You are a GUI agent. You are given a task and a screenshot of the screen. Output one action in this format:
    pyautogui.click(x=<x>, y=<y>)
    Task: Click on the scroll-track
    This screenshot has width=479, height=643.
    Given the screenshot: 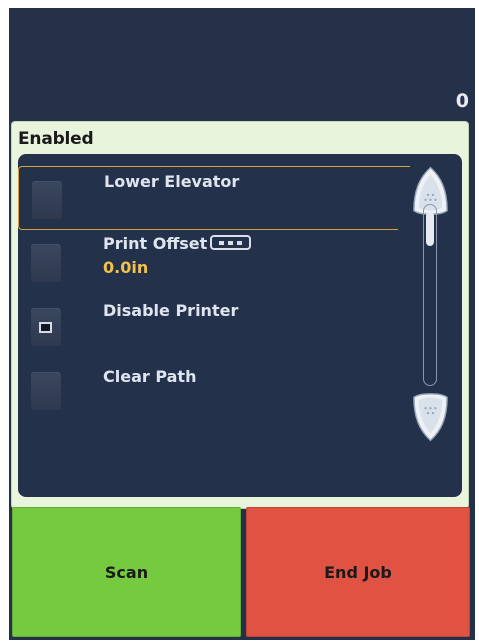 What is the action you would take?
    pyautogui.click(x=430, y=295)
    